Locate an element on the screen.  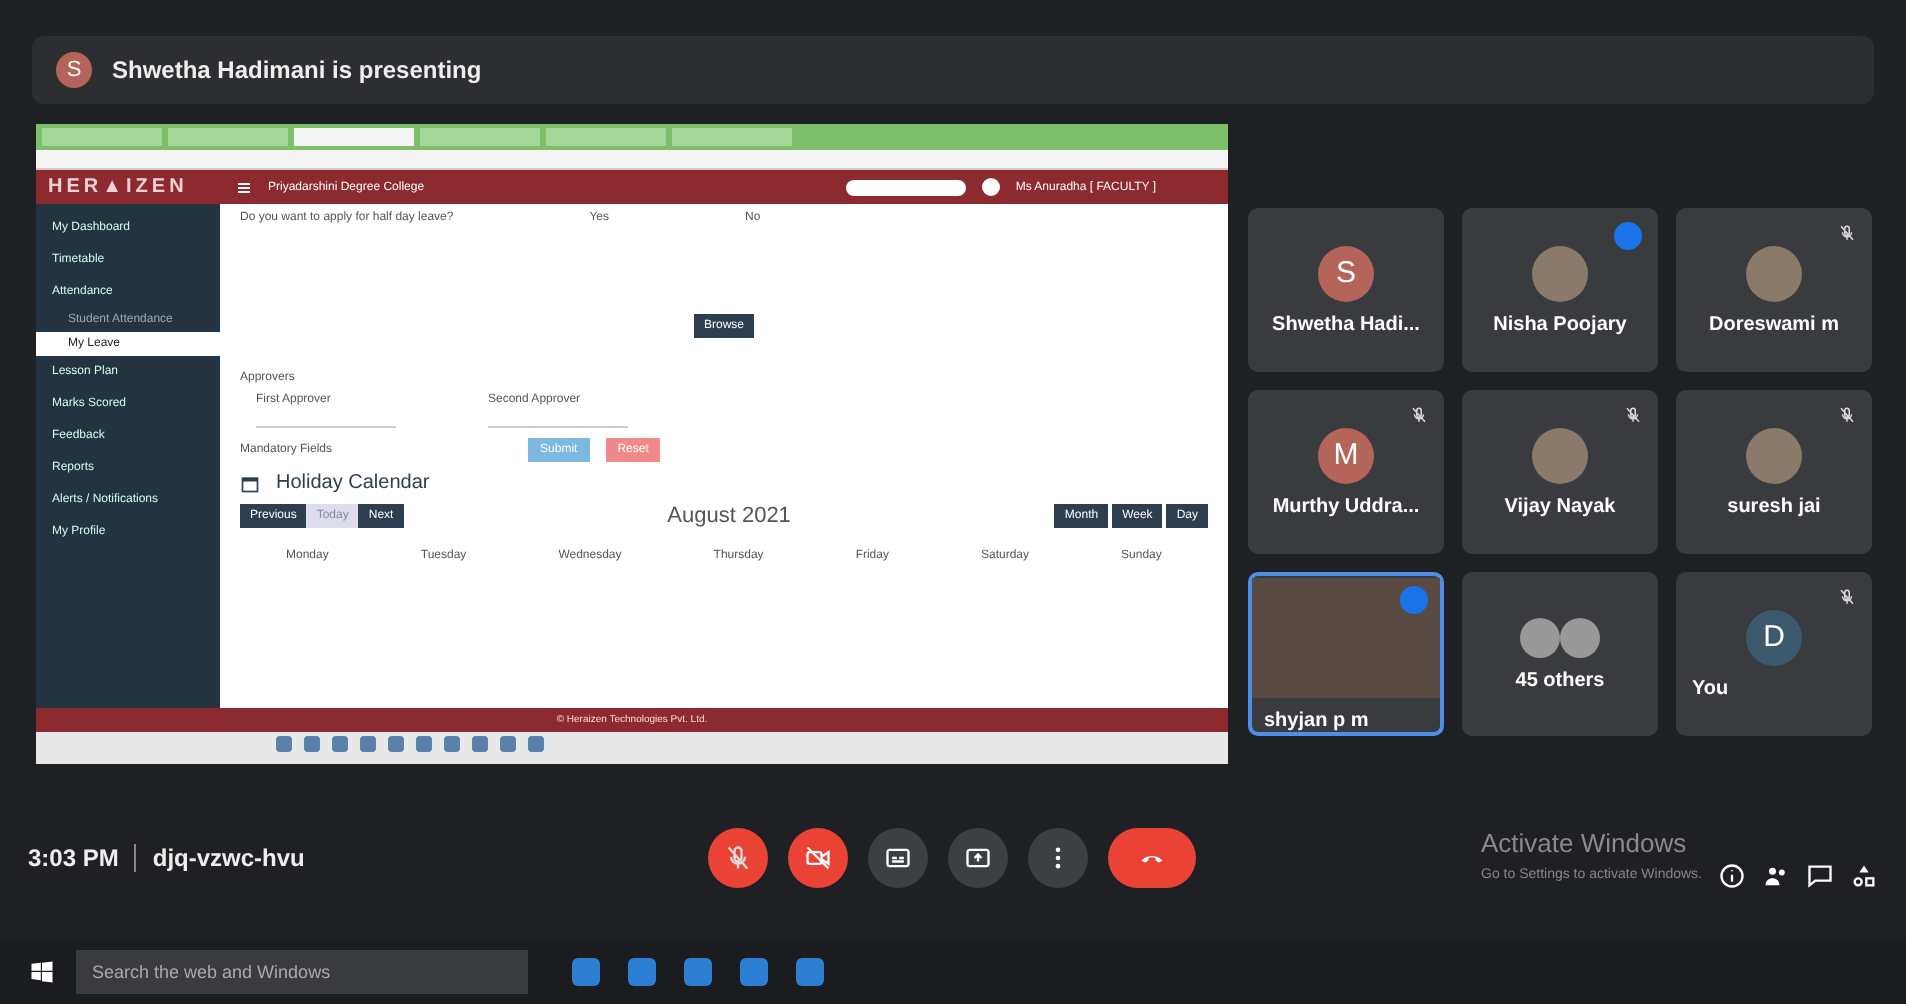
camera-button is located at coordinates (818, 858).